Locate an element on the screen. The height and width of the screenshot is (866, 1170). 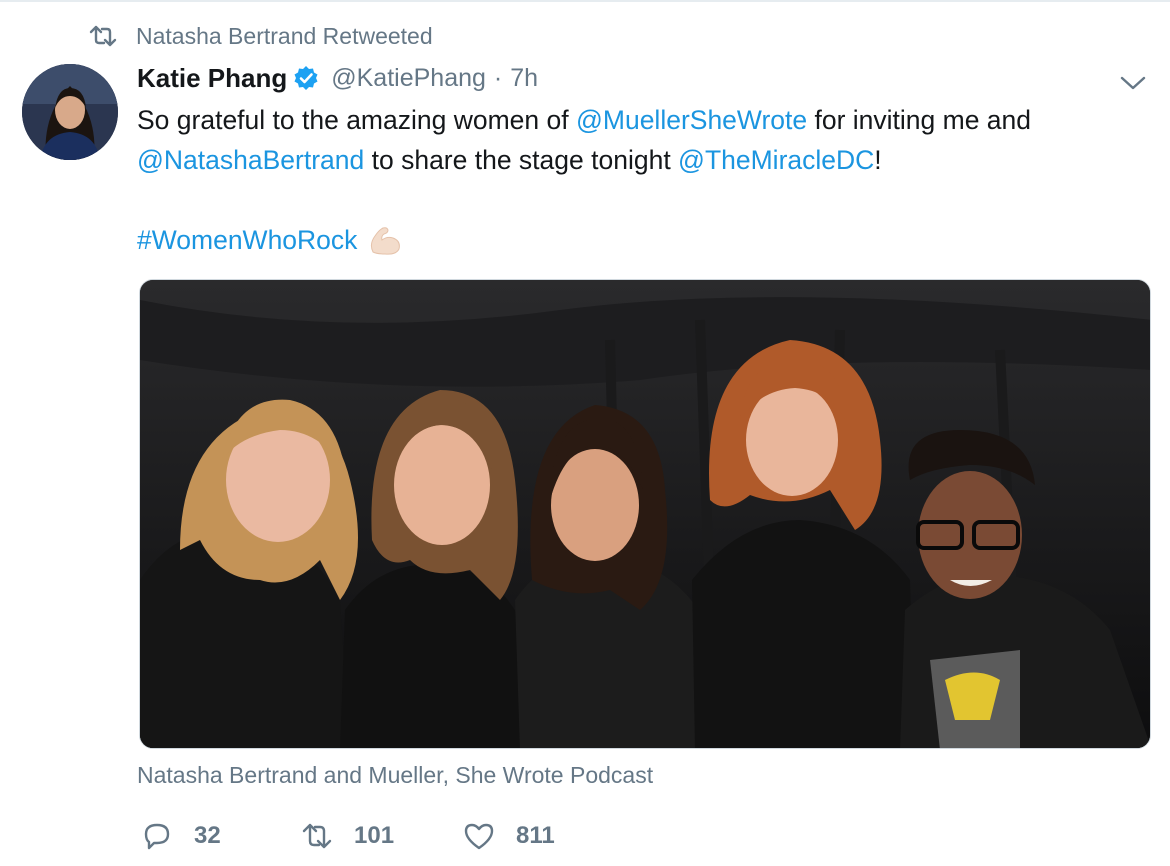
chevron-down-icon is located at coordinates (1133, 82).